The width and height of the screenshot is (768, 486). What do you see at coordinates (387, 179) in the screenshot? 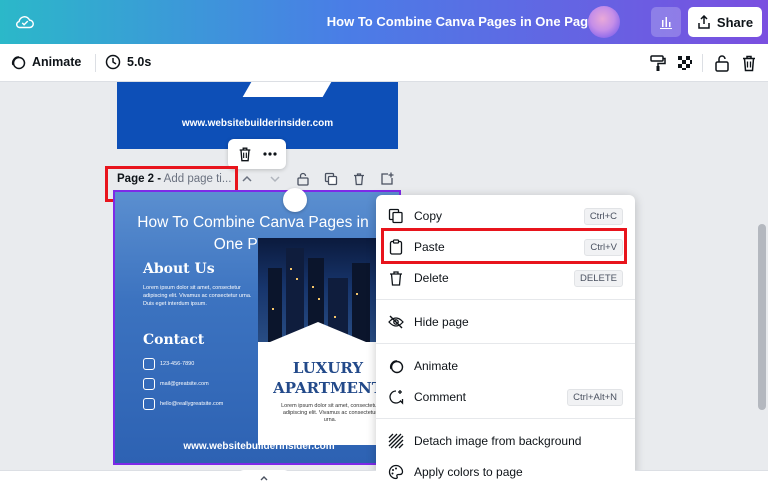
I see `add-page-icon` at bounding box center [387, 179].